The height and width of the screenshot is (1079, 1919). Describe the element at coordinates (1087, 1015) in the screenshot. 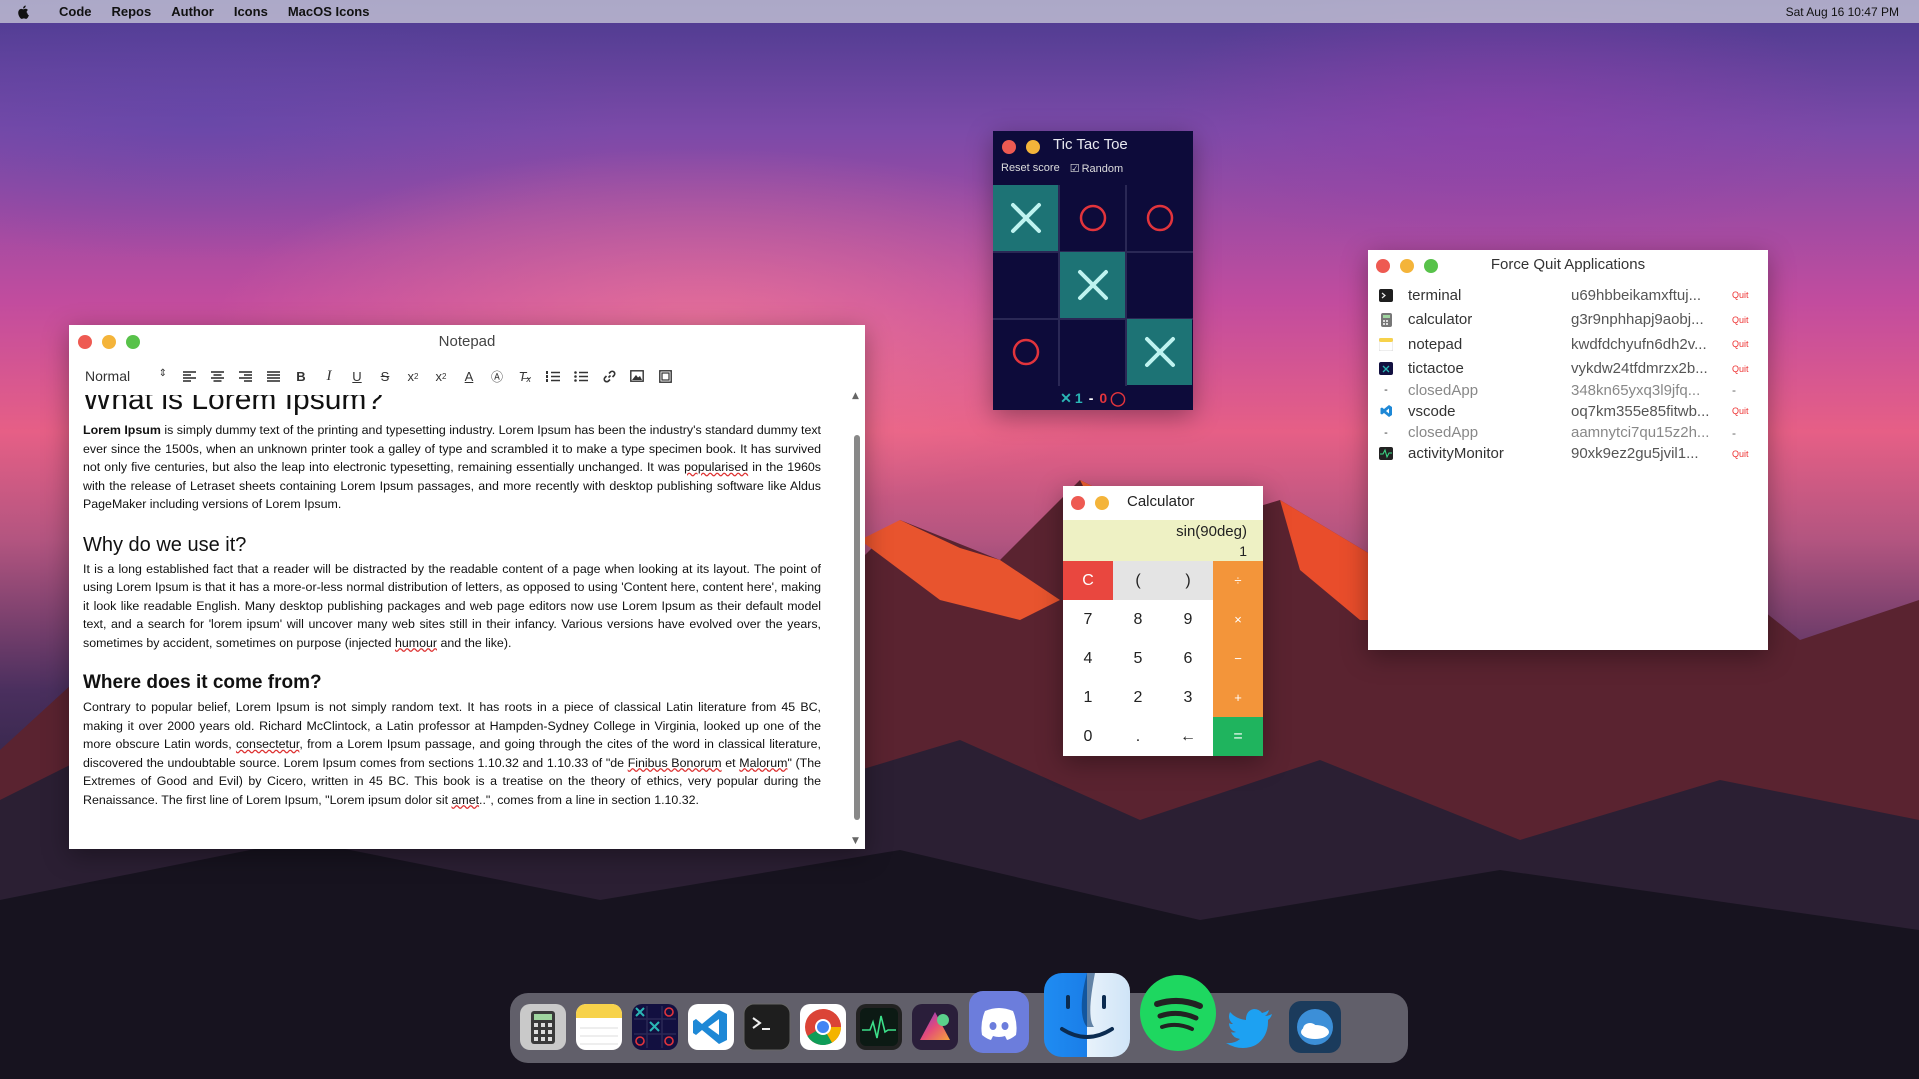

I see `finder-icon` at that location.